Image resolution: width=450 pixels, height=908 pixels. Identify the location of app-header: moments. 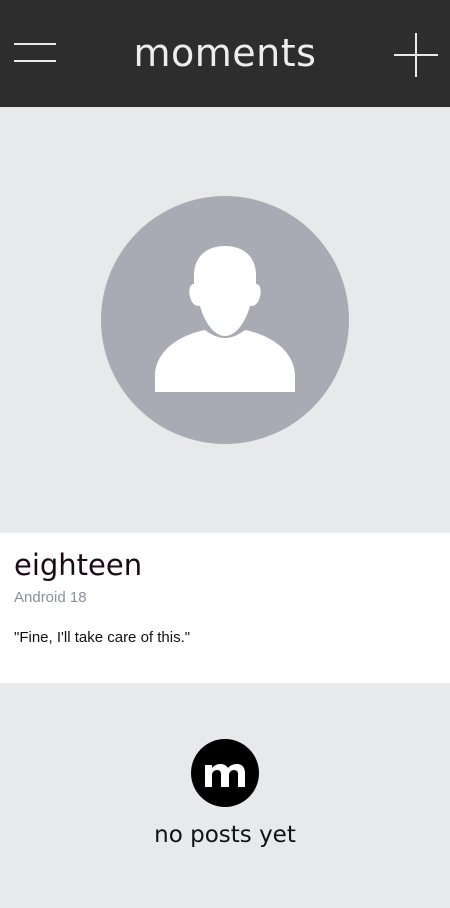
(225, 53).